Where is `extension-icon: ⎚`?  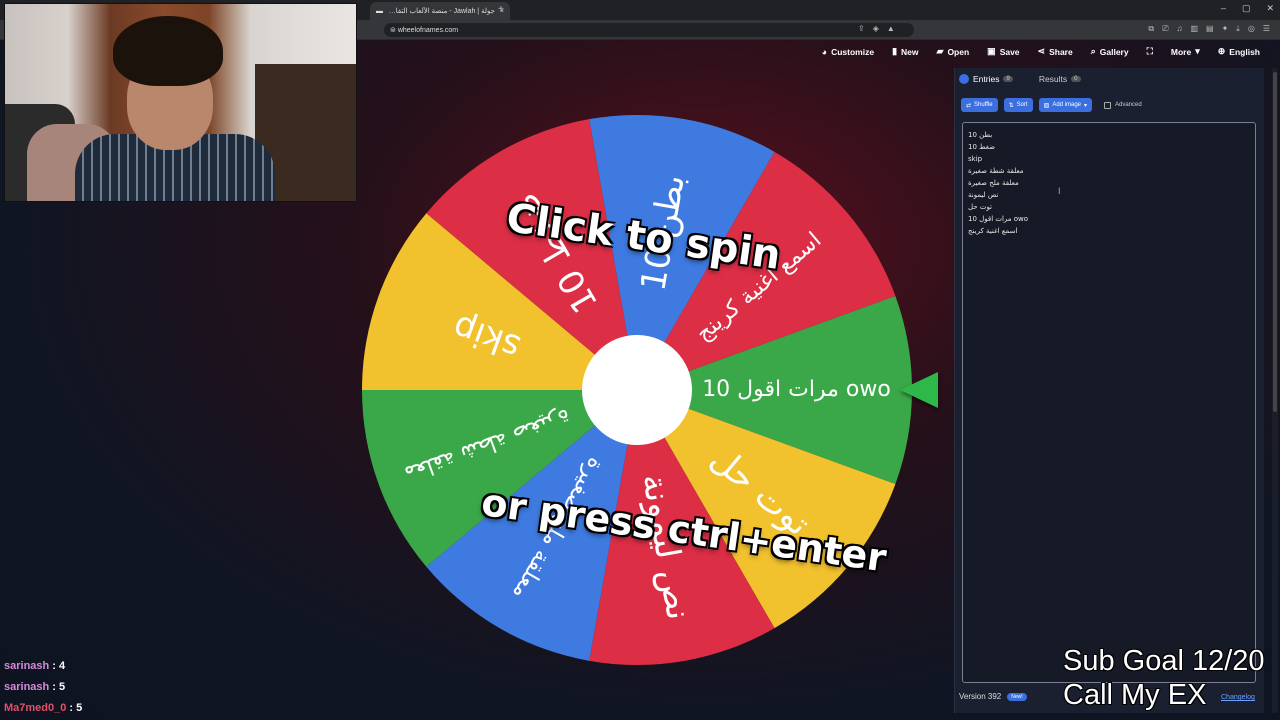
extension-icon: ⎚ is located at coordinates (1165, 29).